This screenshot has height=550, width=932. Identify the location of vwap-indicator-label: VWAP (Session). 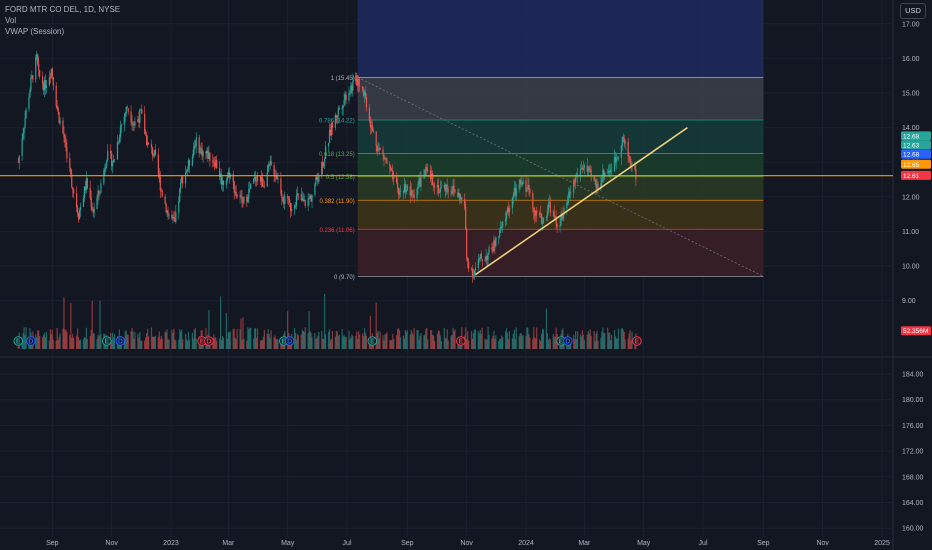
(62, 31).